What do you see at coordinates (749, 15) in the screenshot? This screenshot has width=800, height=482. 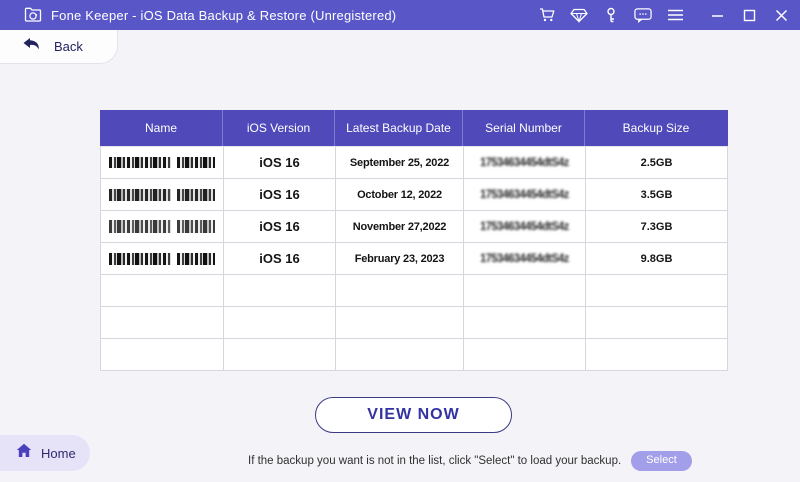 I see `maximize-icon` at bounding box center [749, 15].